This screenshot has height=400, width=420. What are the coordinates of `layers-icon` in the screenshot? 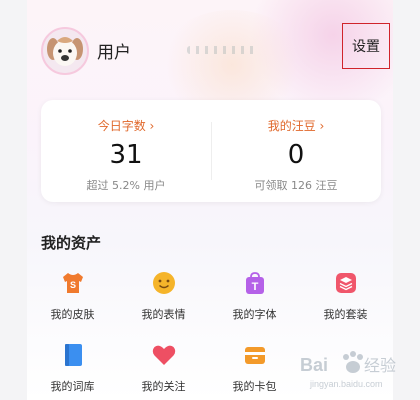 It's located at (346, 283).